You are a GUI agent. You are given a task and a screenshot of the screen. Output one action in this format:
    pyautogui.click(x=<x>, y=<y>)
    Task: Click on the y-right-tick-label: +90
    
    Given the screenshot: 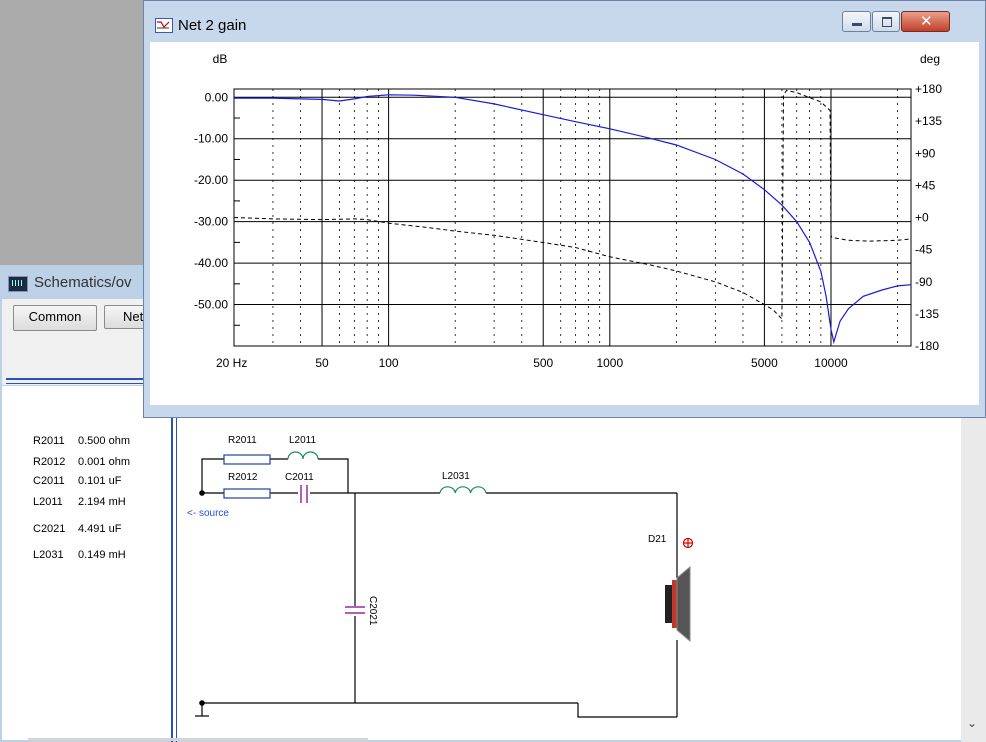 What is the action you would take?
    pyautogui.click(x=925, y=153)
    